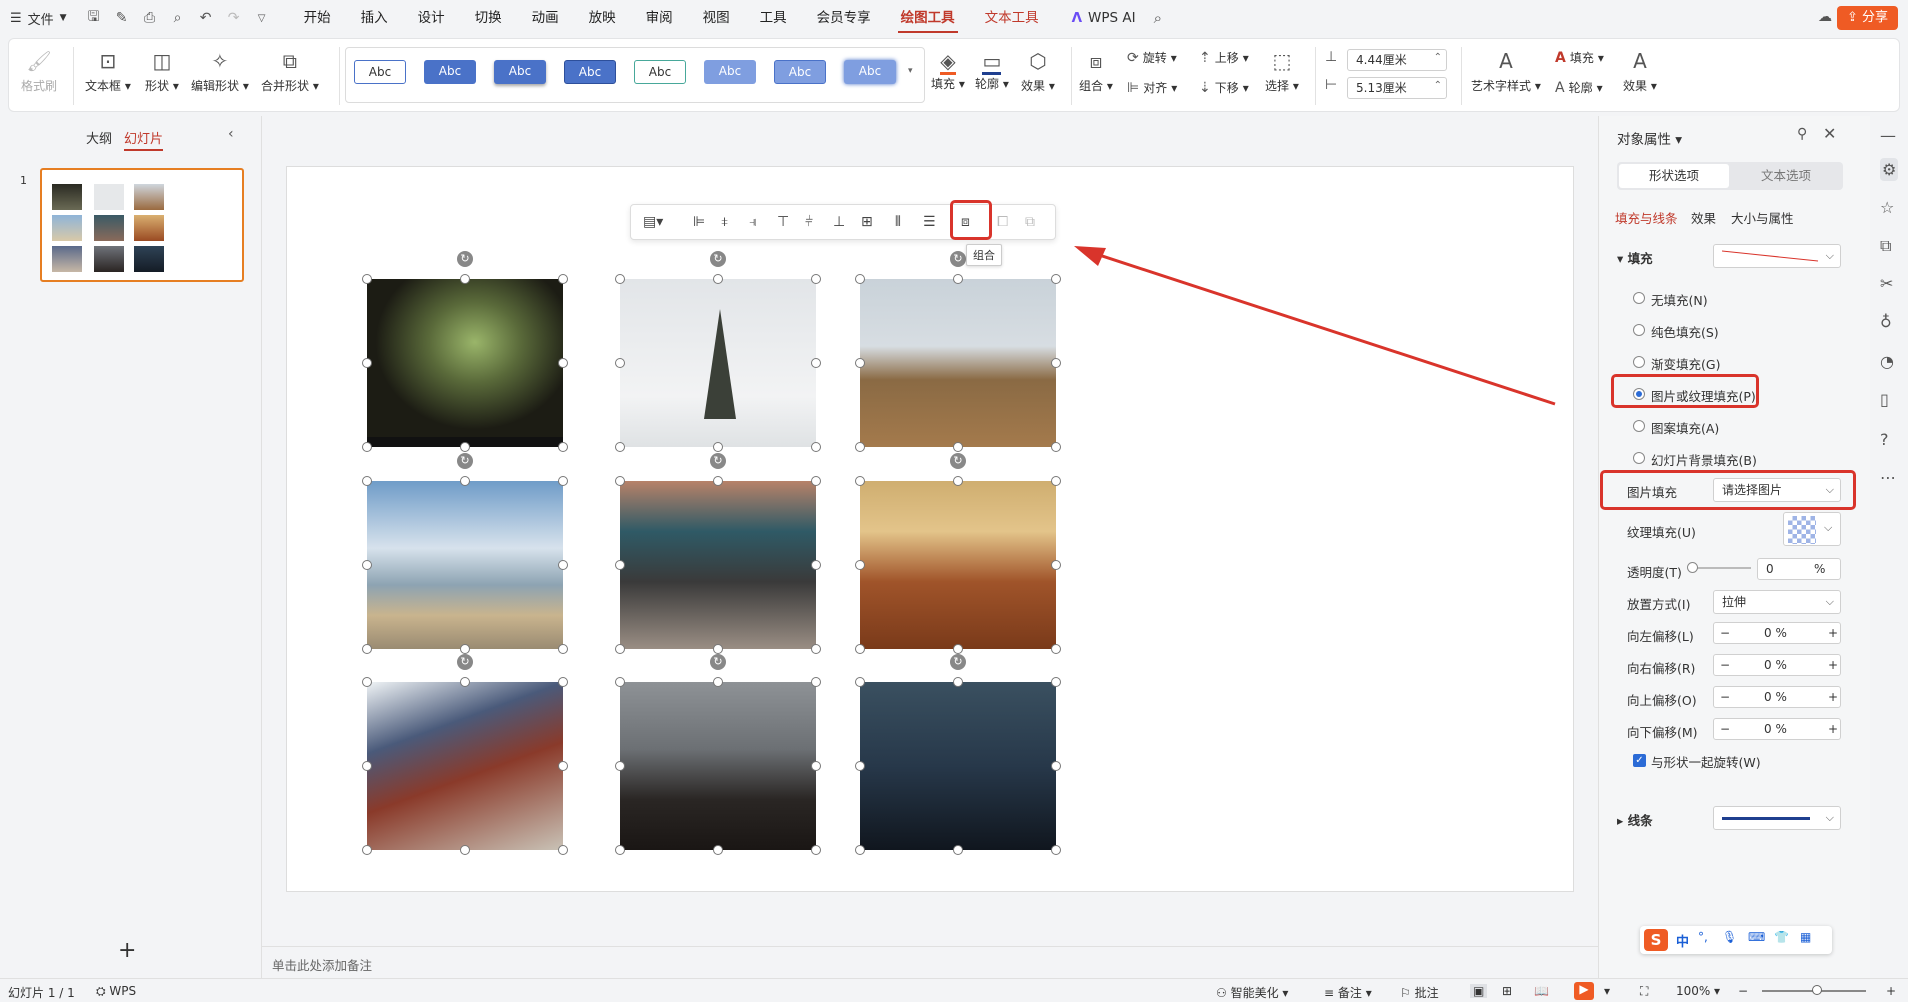 The width and height of the screenshot is (1908, 1002). Describe the element at coordinates (1152, 57) in the screenshot. I see `rotate-button: ⟳ 旋转 ▾` at that location.